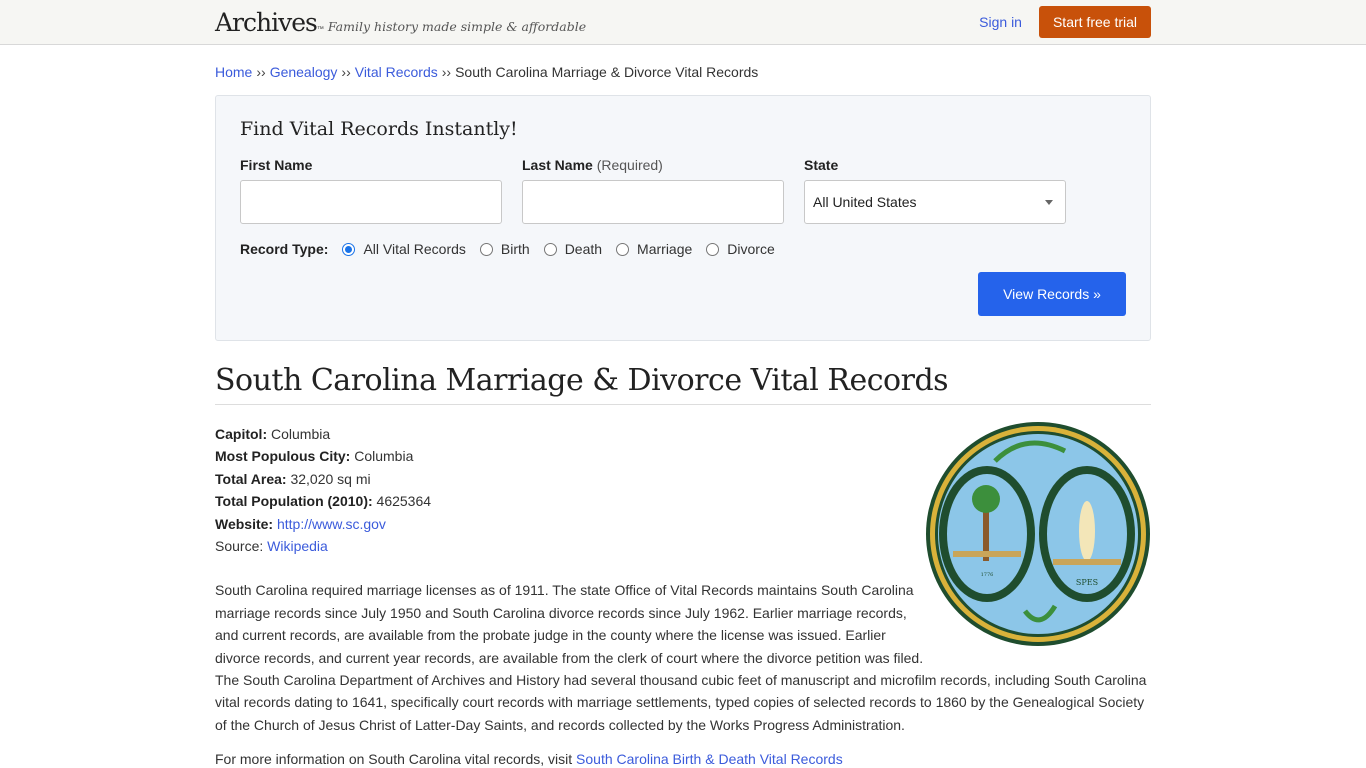 This screenshot has width=1366, height=768. Describe the element at coordinates (986, 499) in the screenshot. I see `palmetto-crown-icon` at that location.